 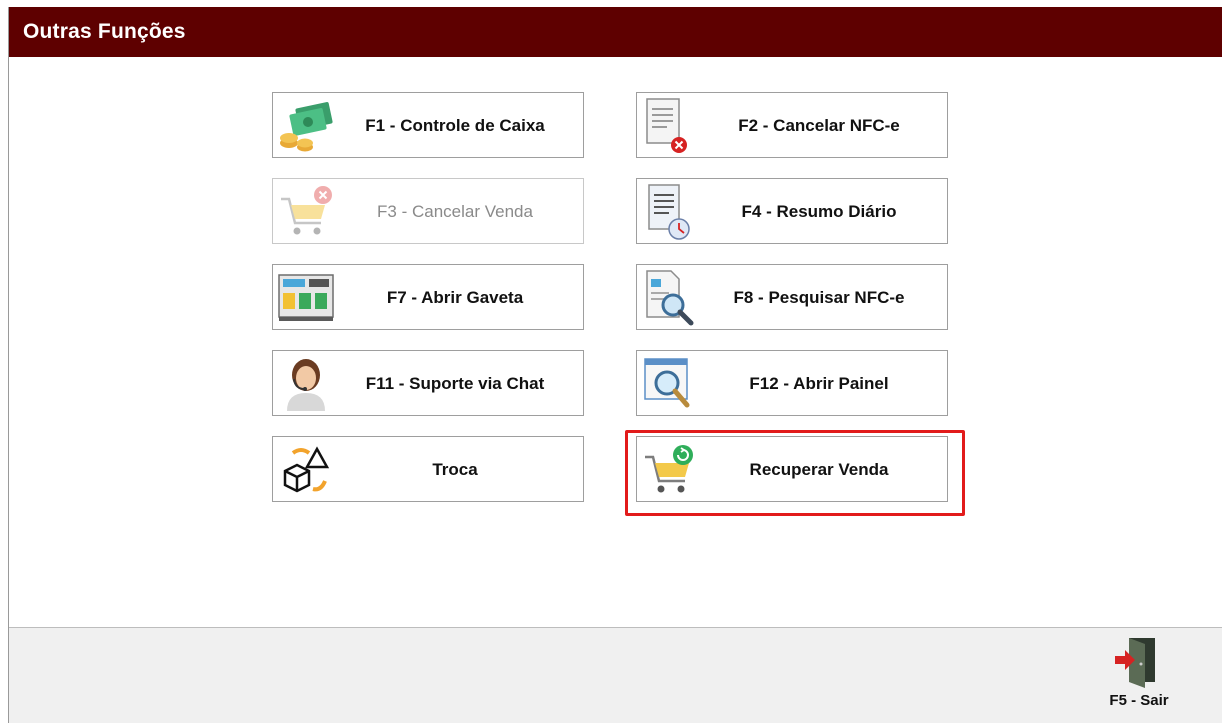 I want to click on abrir-painel-button: F12 - Abrir Painel, so click(x=792, y=383).